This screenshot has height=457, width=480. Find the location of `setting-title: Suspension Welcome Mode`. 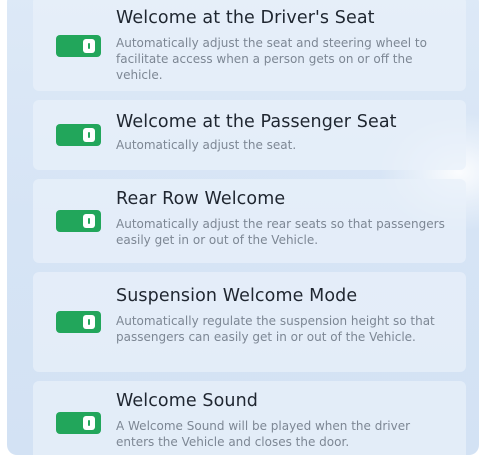

setting-title: Suspension Welcome Mode is located at coordinates (237, 296).